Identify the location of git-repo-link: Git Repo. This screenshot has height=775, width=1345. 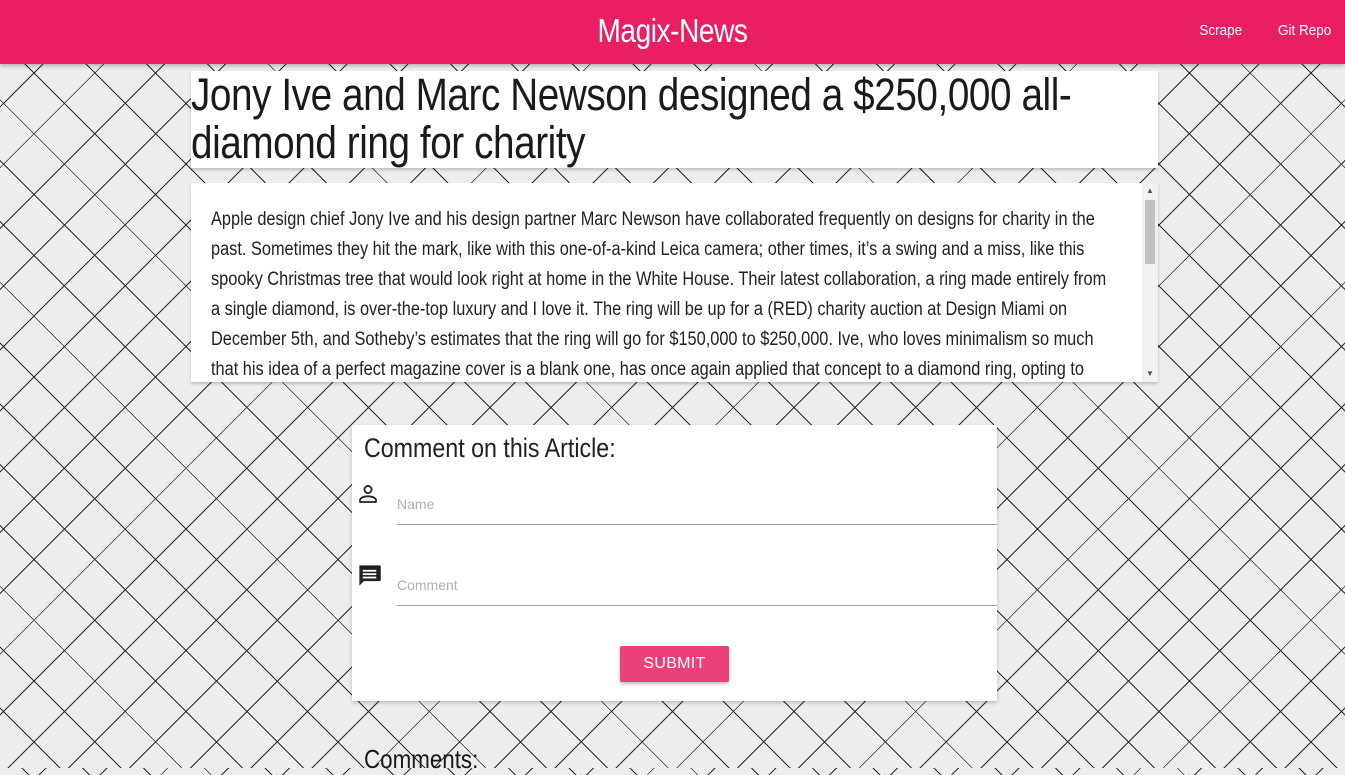
(1304, 30).